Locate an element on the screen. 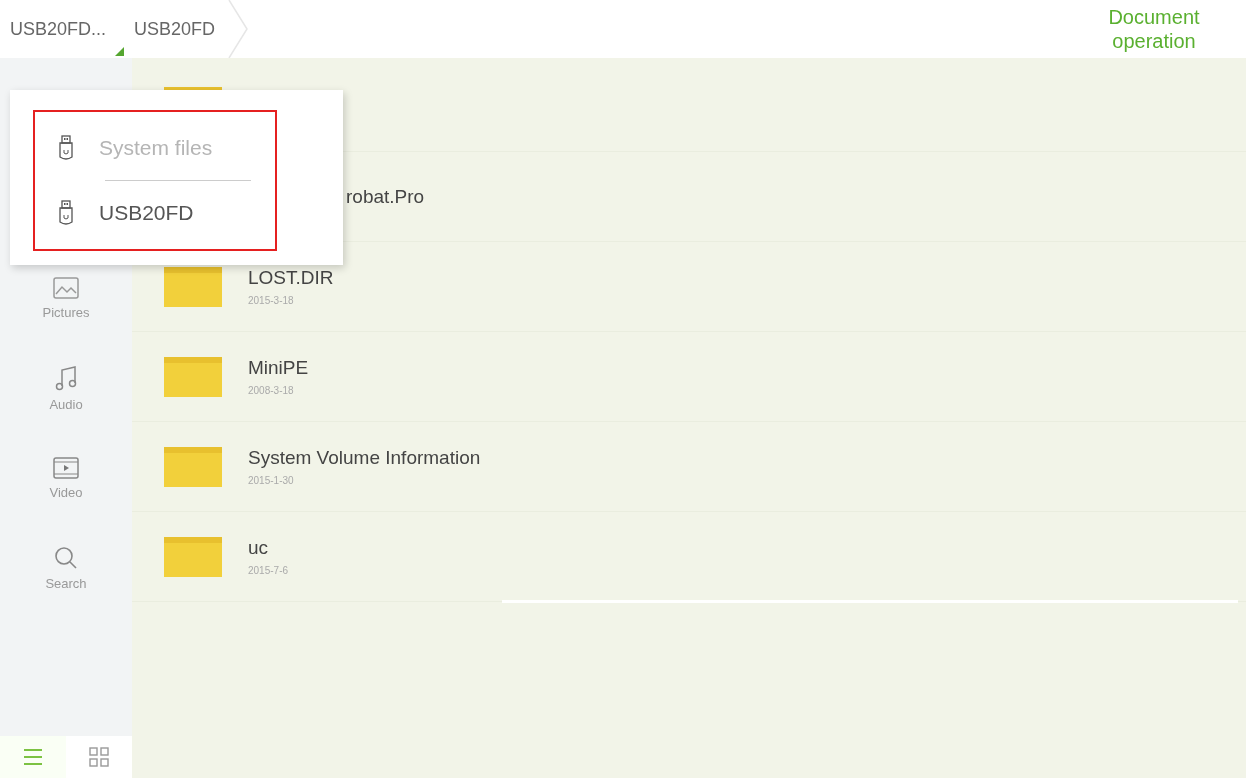 Image resolution: width=1246 pixels, height=778 pixels. file-name: robat.Pro is located at coordinates (385, 196).